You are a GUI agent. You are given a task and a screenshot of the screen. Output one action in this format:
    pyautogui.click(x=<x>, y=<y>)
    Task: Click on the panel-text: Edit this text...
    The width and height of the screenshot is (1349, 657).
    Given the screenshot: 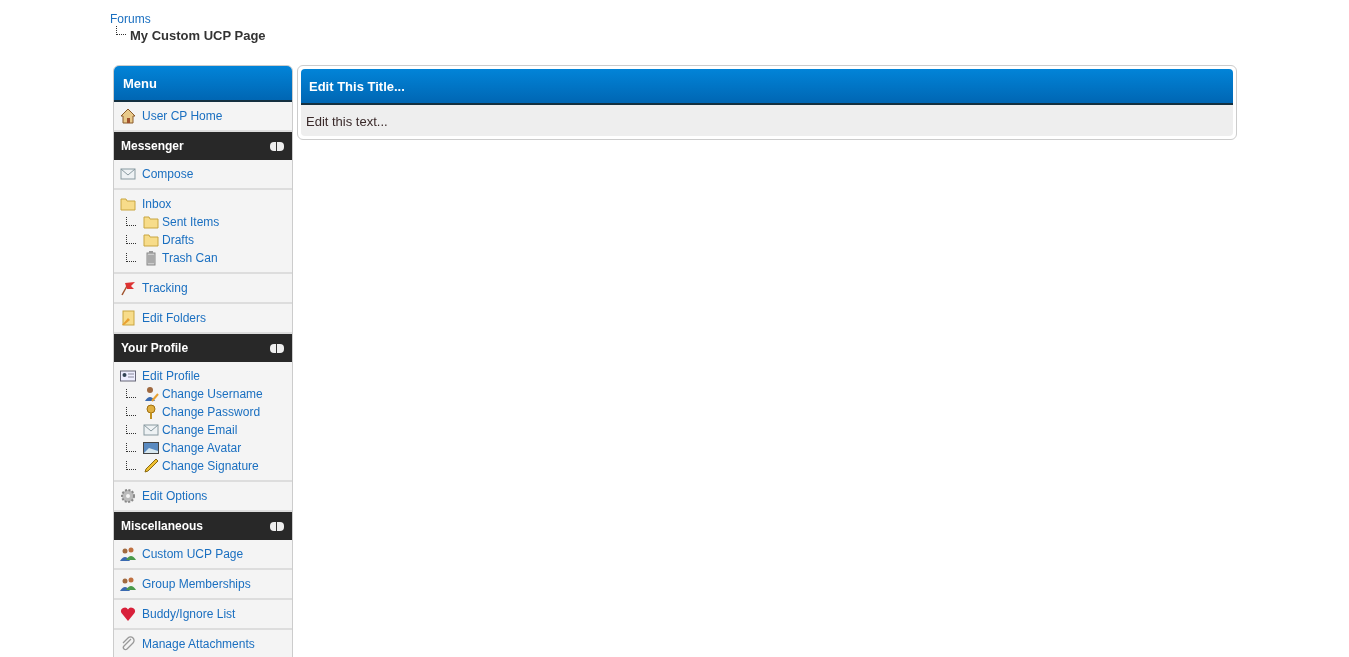 What is the action you would take?
    pyautogui.click(x=767, y=120)
    